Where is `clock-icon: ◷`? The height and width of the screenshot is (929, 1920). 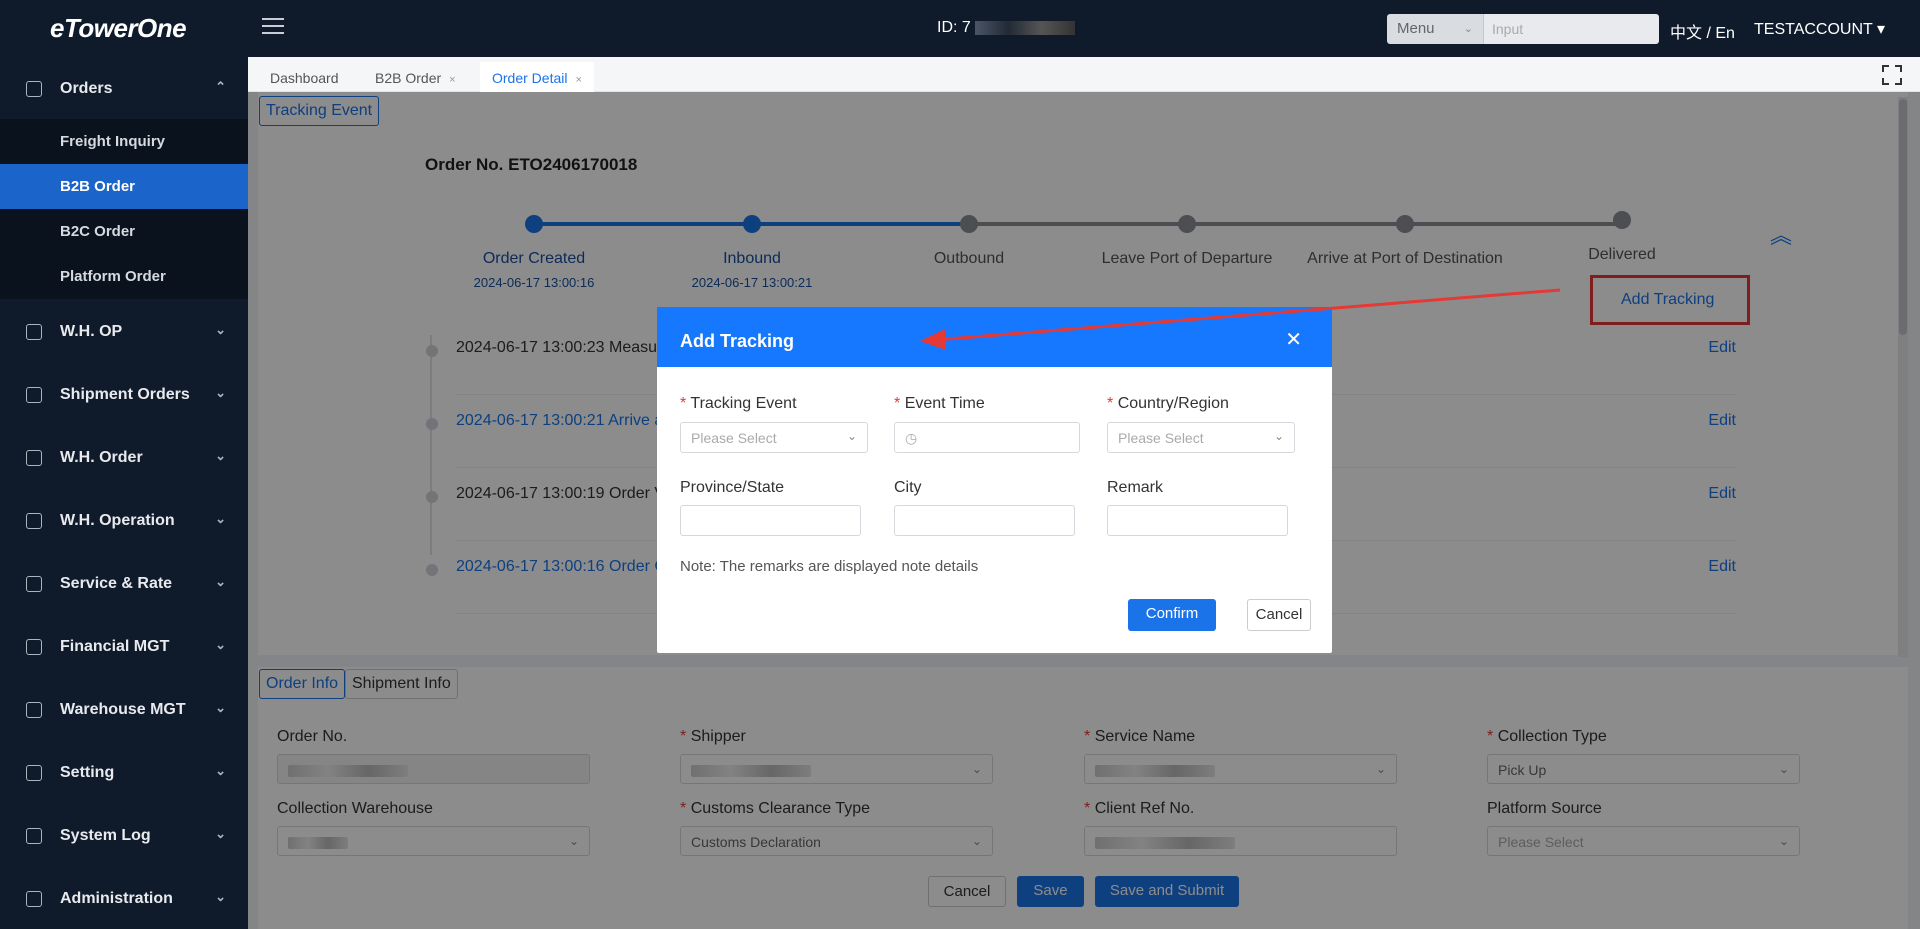 clock-icon: ◷ is located at coordinates (911, 438).